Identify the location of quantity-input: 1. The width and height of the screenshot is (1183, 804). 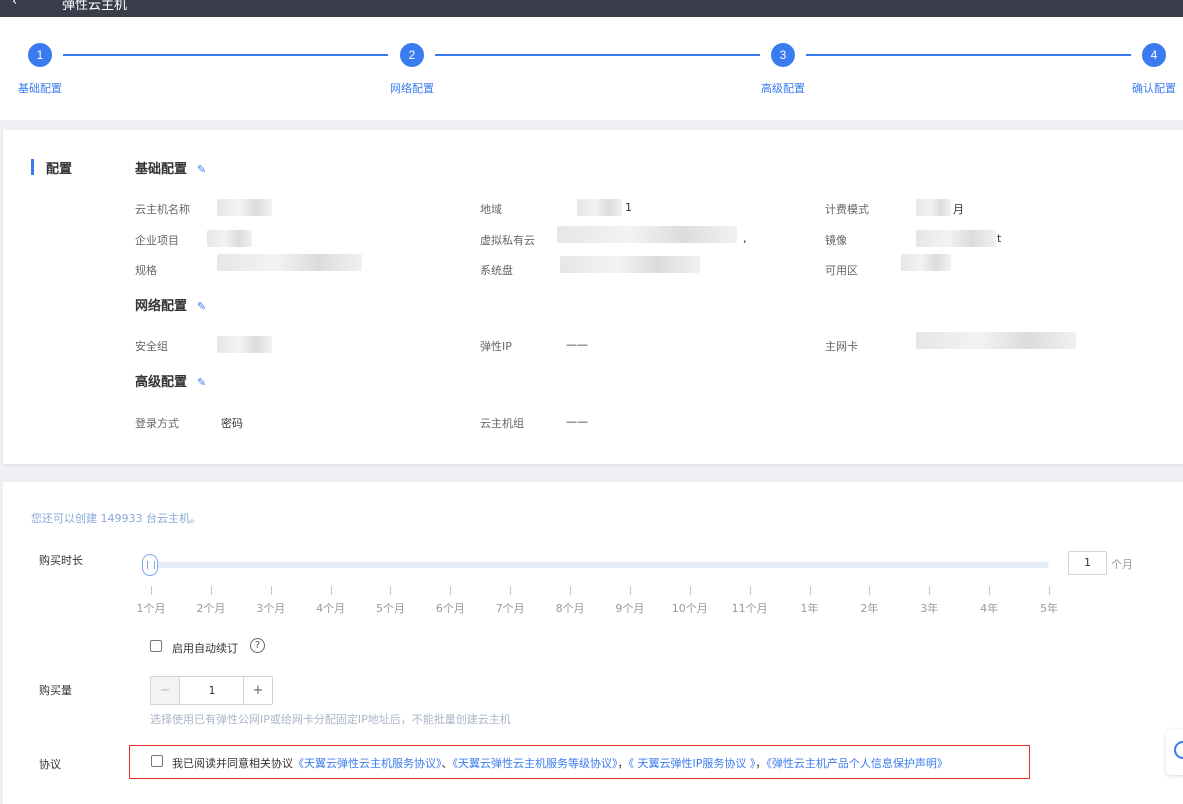
(212, 690).